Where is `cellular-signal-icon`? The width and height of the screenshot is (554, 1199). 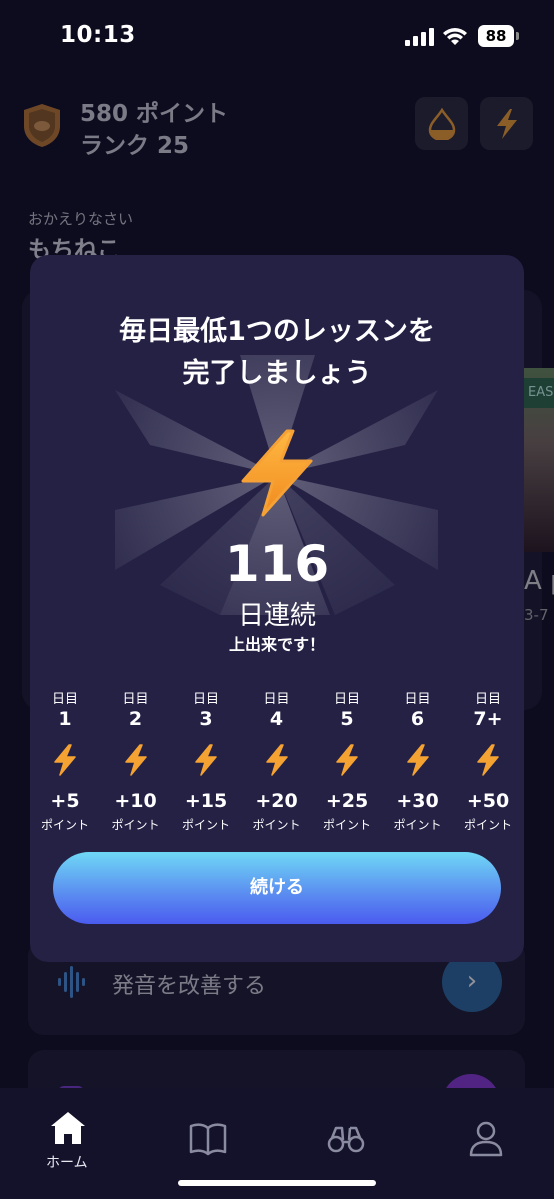 cellular-signal-icon is located at coordinates (419, 37).